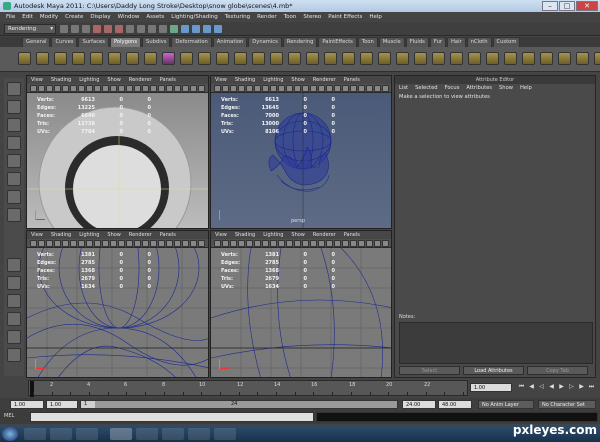 The height and width of the screenshot is (442, 600). What do you see at coordinates (452, 88) in the screenshot?
I see `attr-menu-focus: Focus` at bounding box center [452, 88].